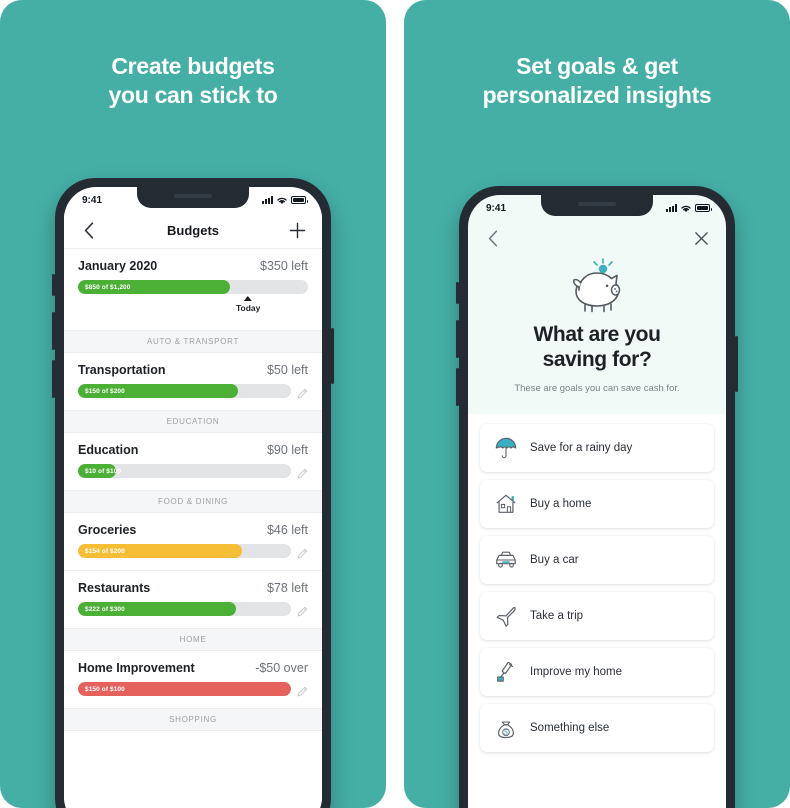 Image resolution: width=790 pixels, height=808 pixels. I want to click on budget-row: Transportation $50 left $150 of $200, so click(193, 381).